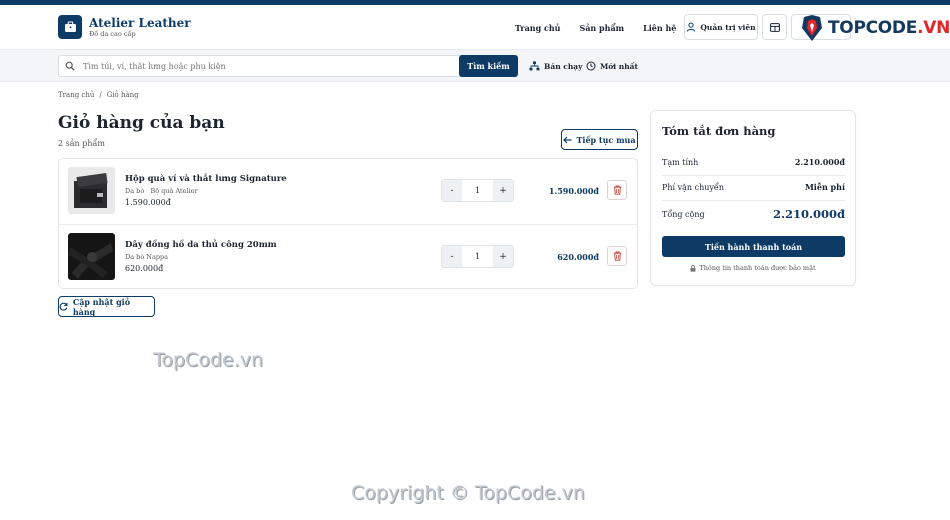 This screenshot has width=950, height=520. Describe the element at coordinates (824, 187) in the screenshot. I see `shipping-value: Miễn phí` at that location.